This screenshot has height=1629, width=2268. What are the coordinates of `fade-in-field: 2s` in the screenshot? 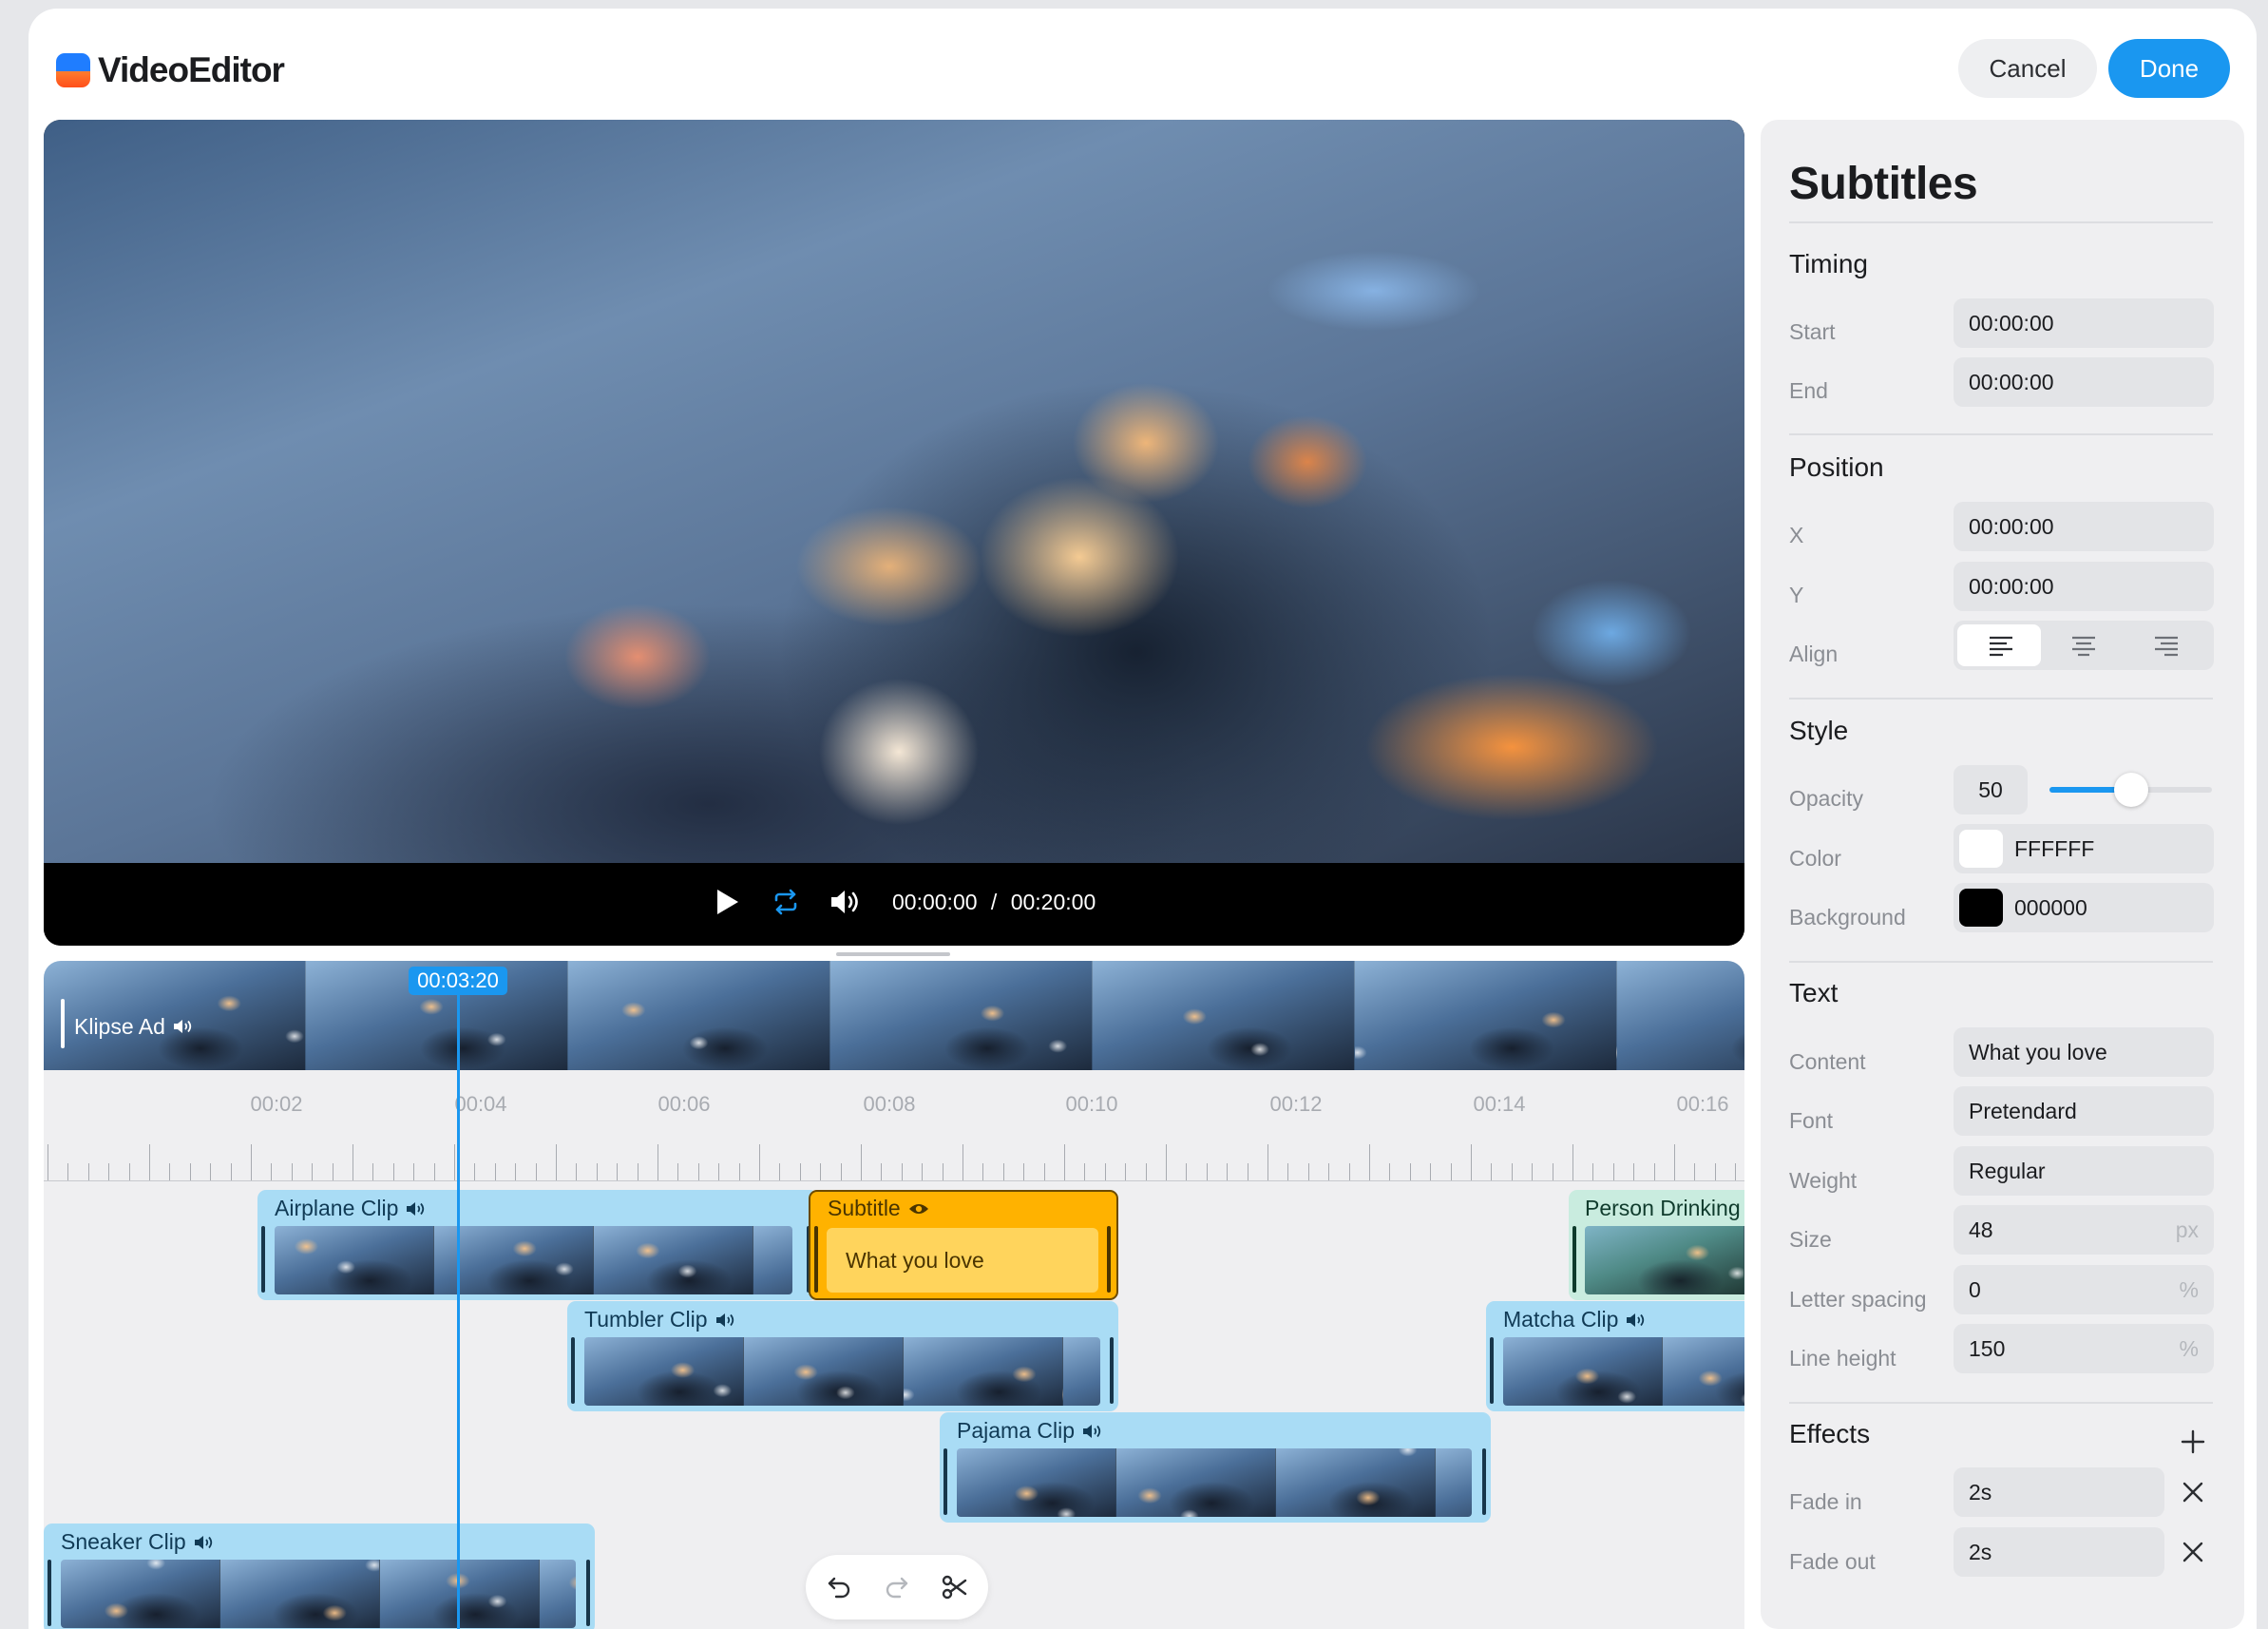 It's located at (2059, 1492).